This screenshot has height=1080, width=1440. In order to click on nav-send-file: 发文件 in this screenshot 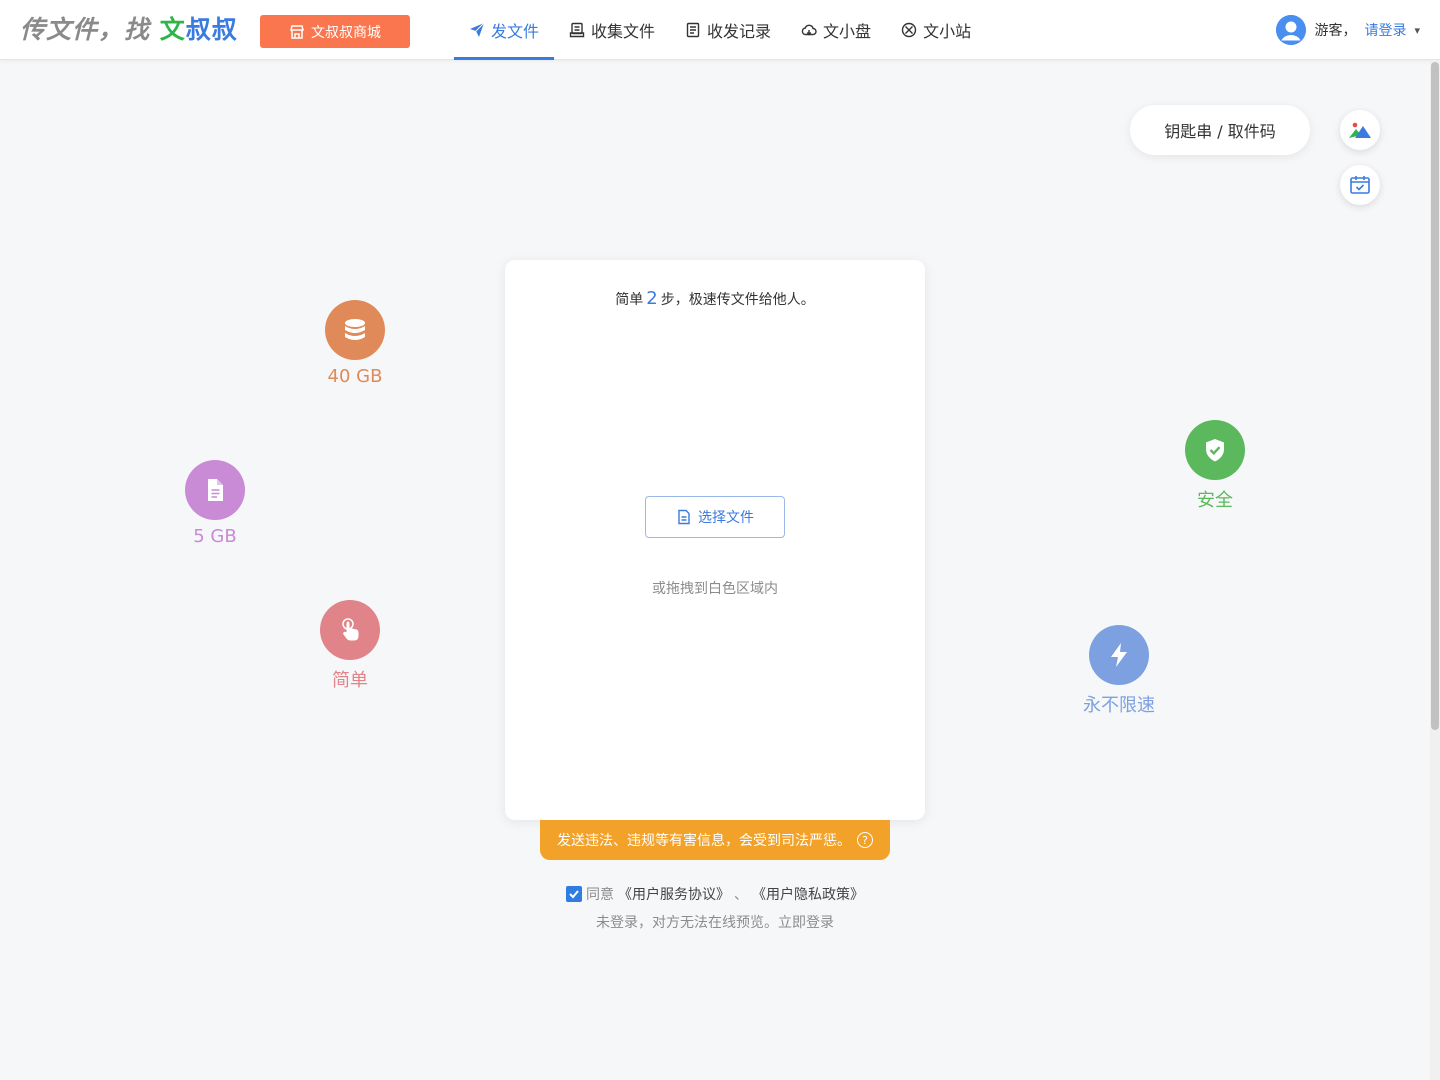, I will do `click(504, 30)`.